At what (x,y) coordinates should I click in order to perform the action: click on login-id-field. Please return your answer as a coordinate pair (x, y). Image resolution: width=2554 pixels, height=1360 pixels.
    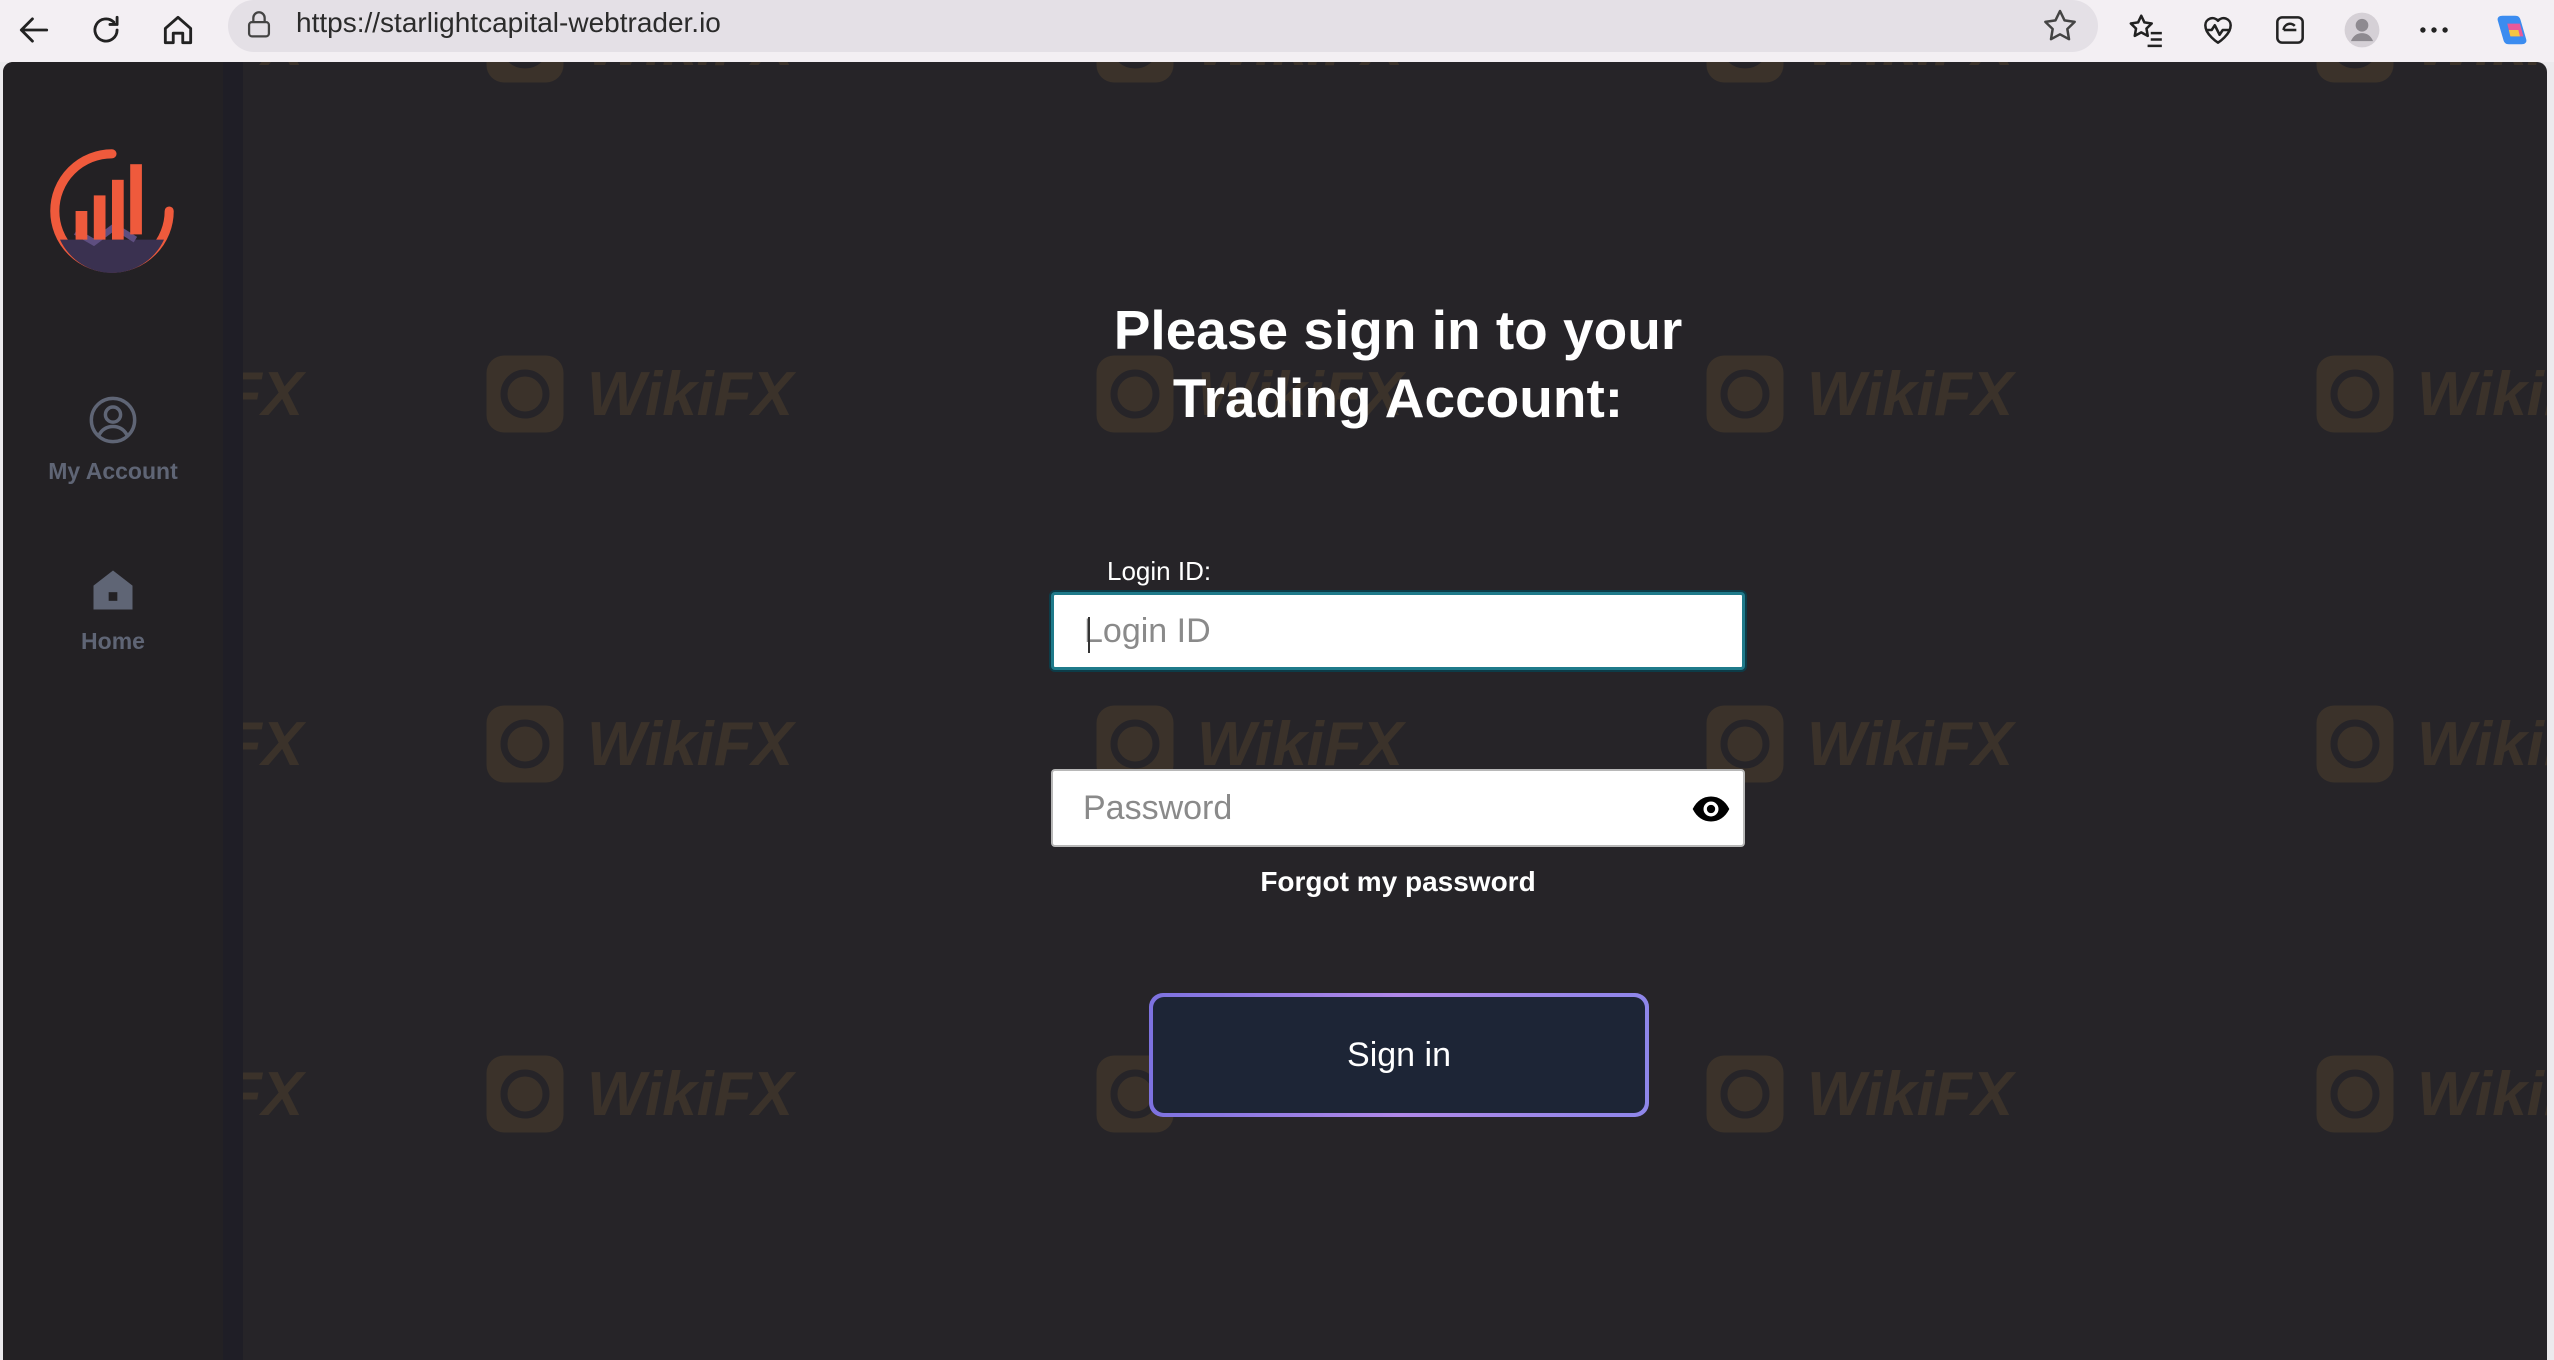
    Looking at the image, I should click on (1398, 631).